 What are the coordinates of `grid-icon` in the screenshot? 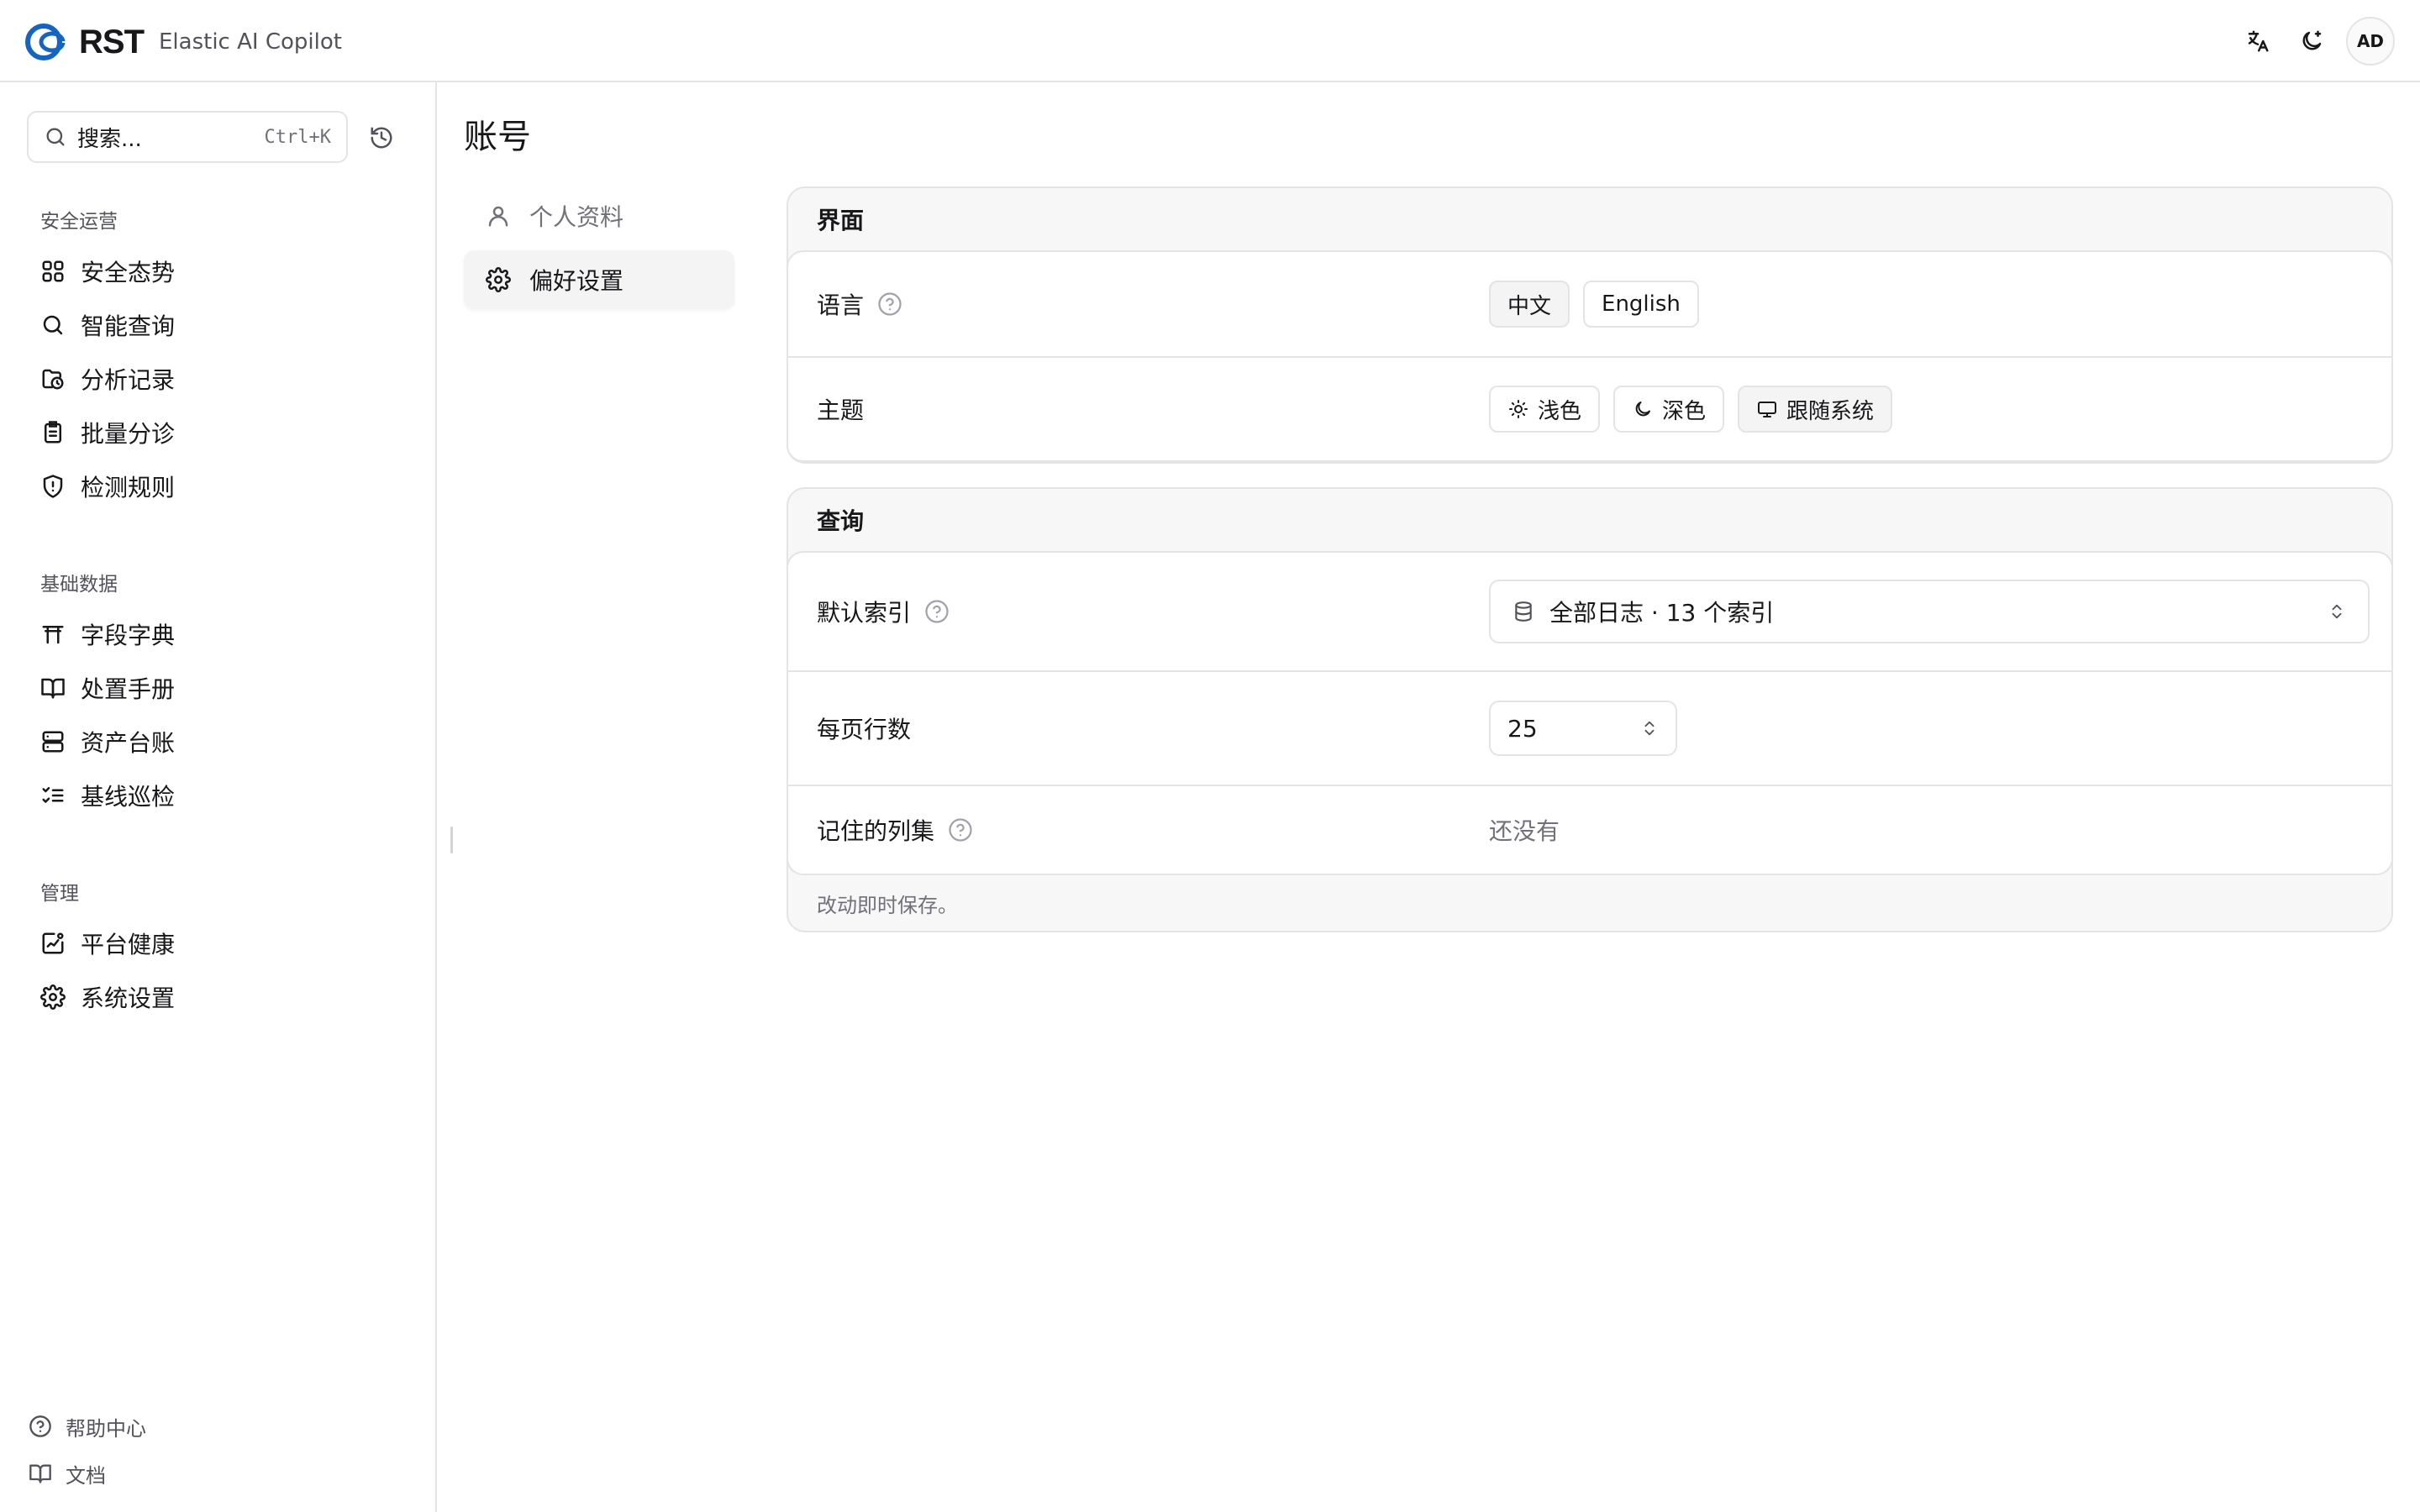 It's located at (53, 271).